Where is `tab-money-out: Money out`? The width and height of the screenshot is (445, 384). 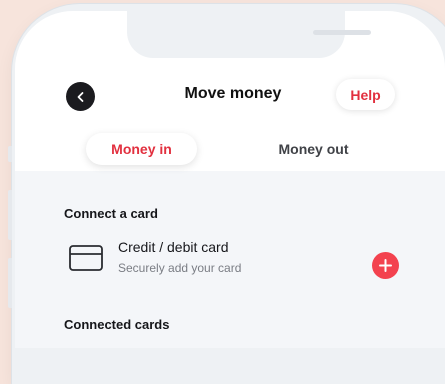 tab-money-out: Money out is located at coordinates (313, 149).